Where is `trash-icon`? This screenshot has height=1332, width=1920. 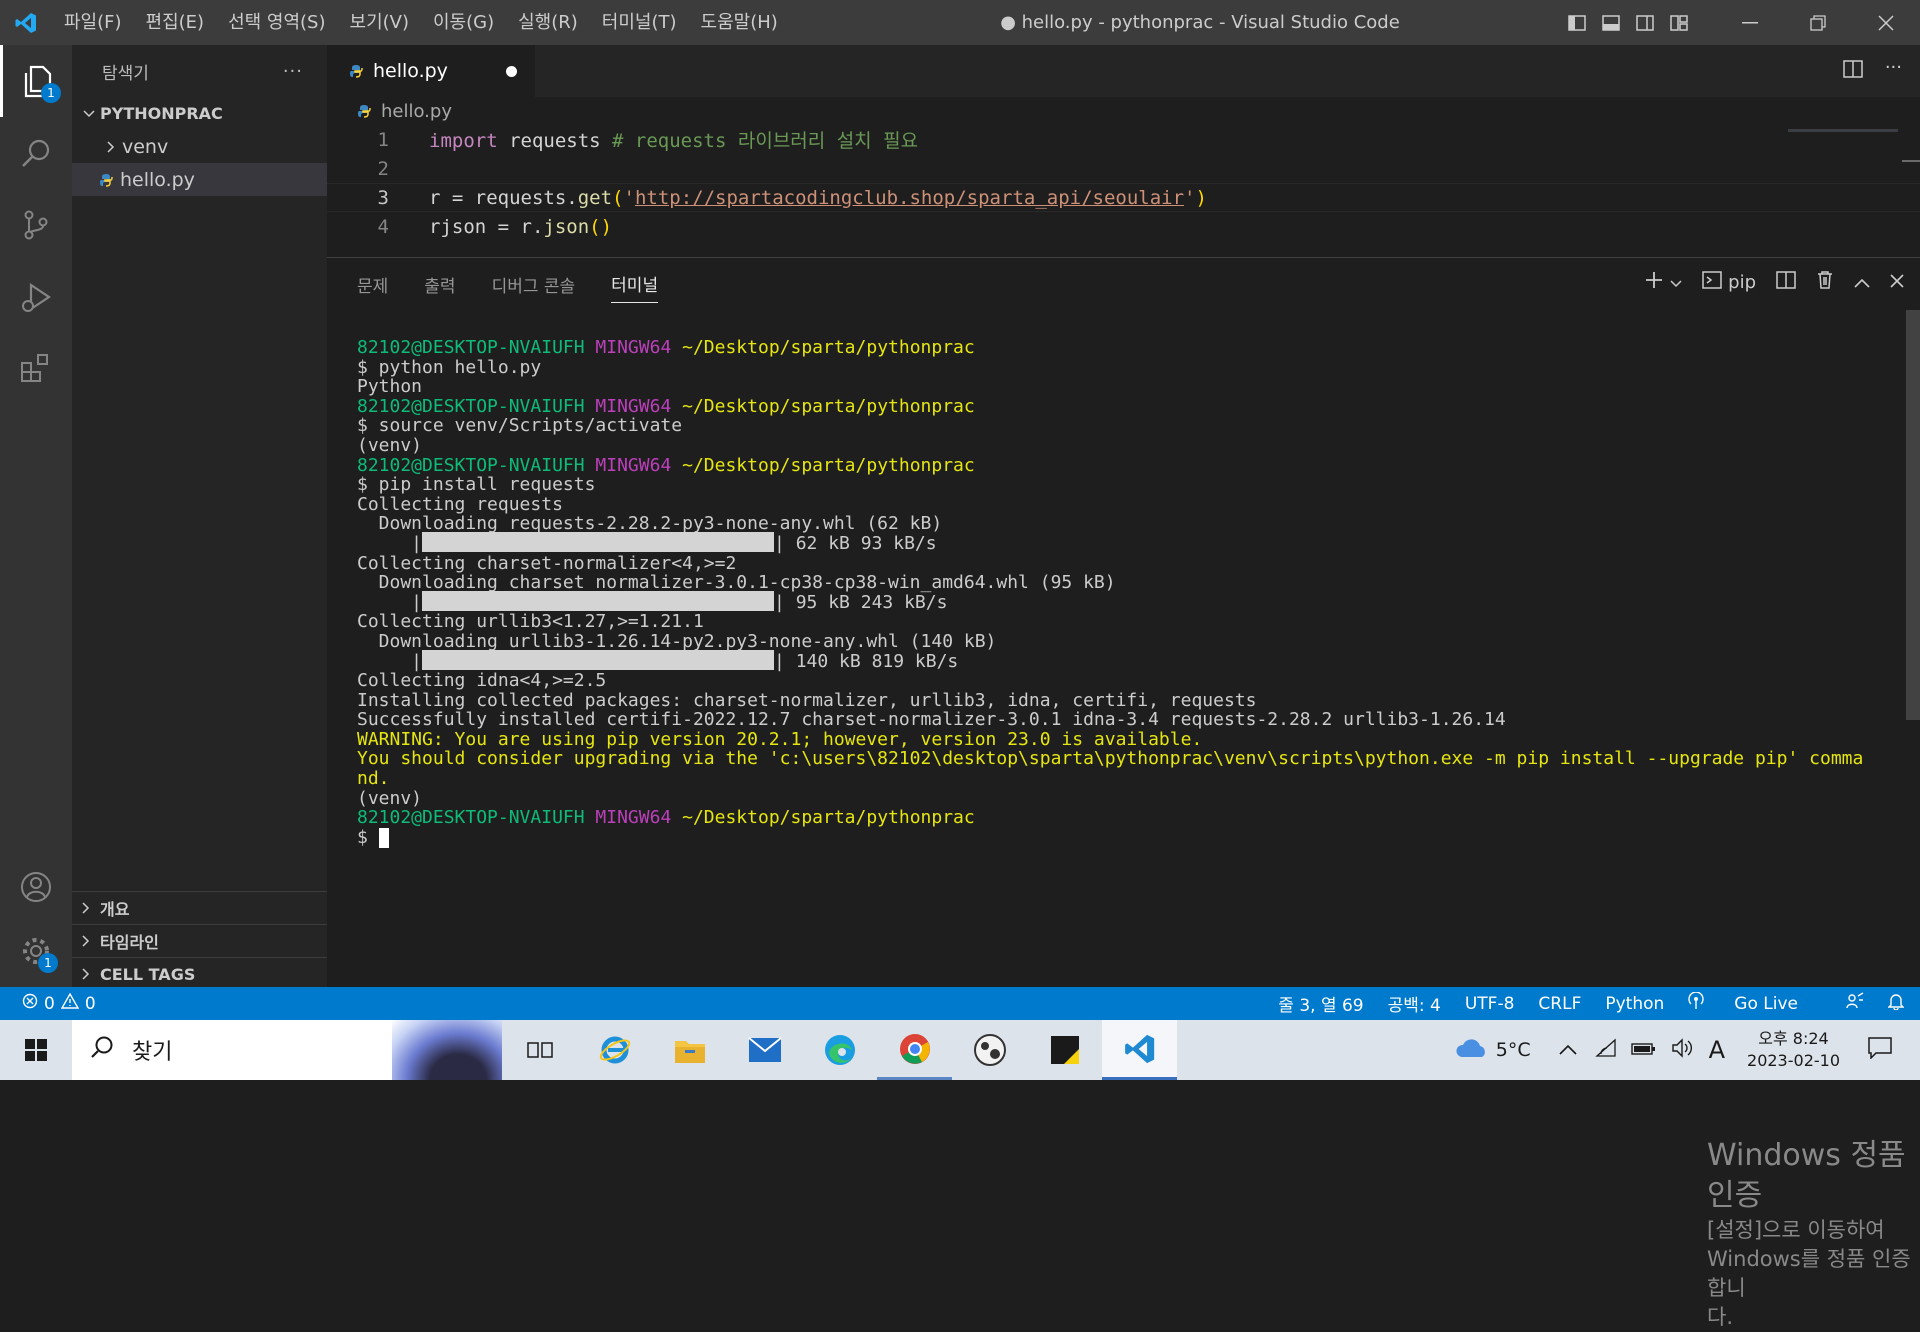 trash-icon is located at coordinates (1825, 282).